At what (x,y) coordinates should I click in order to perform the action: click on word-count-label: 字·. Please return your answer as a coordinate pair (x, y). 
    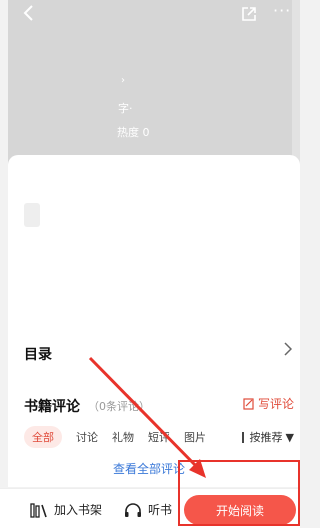
    Looking at the image, I should click on (125, 108).